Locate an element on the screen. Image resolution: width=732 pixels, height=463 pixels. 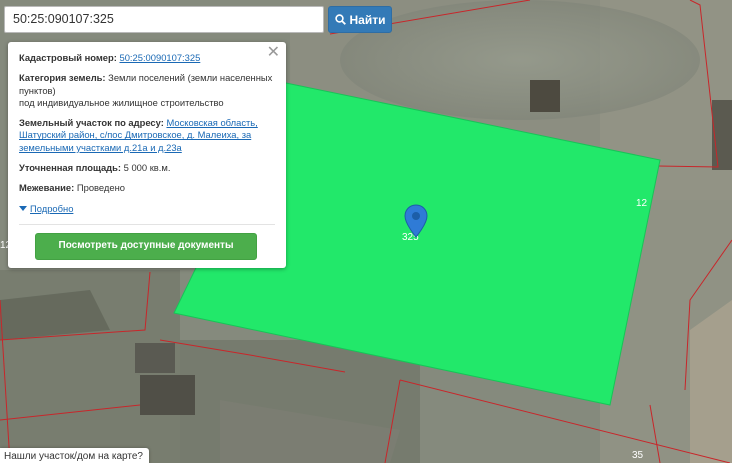
caret-down-icon is located at coordinates (23, 209).